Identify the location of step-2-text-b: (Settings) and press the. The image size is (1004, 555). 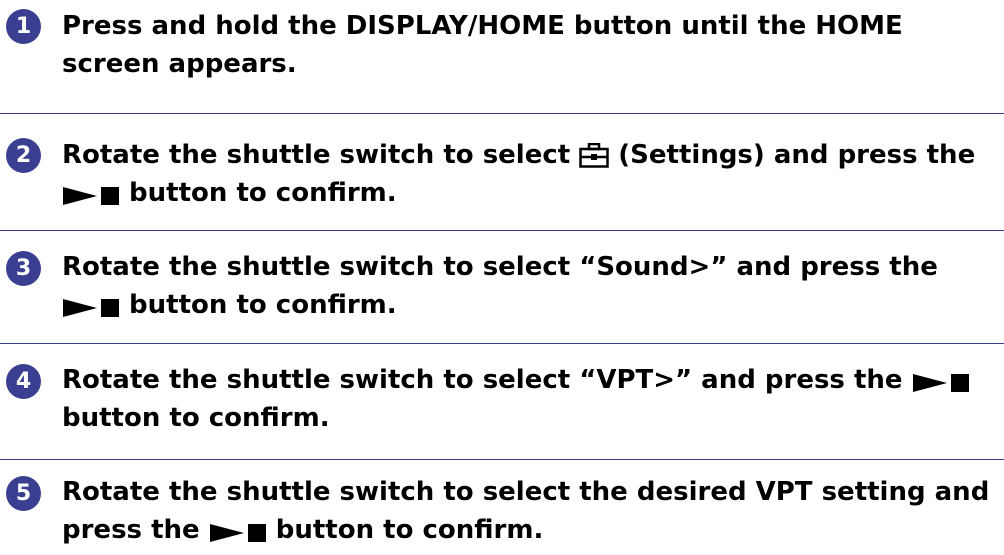
(792, 155).